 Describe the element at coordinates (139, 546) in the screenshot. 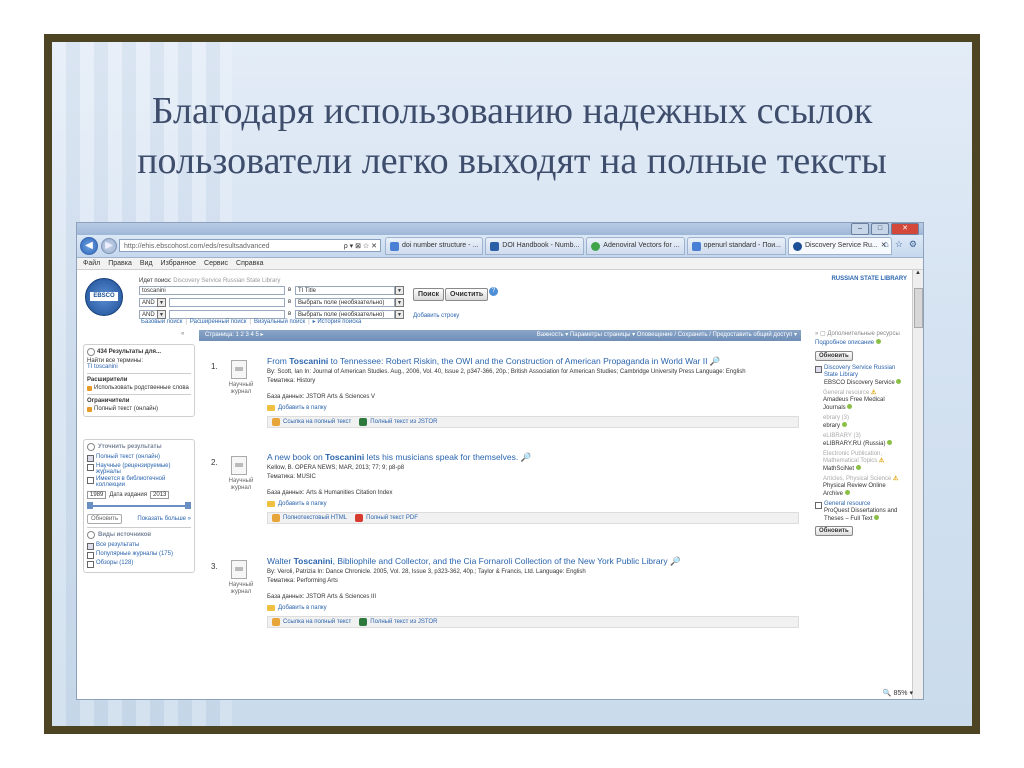

I see `source-all: Все результаты` at that location.